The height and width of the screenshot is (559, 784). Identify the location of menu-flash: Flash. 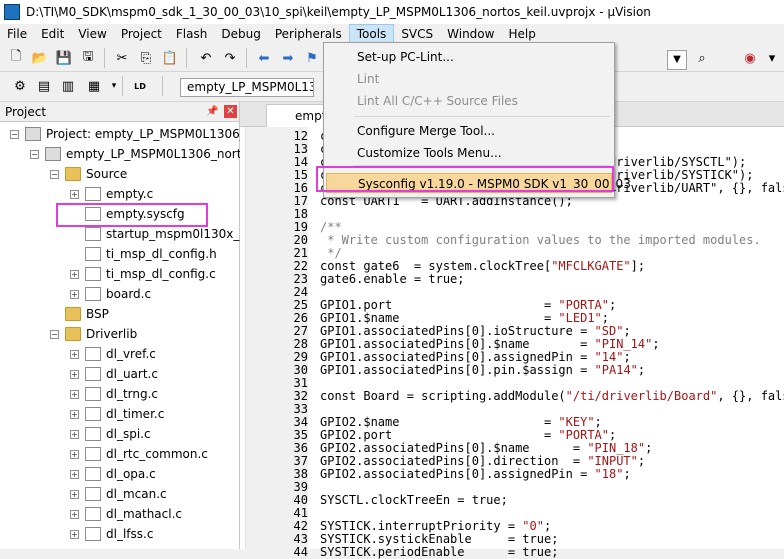
(191, 34).